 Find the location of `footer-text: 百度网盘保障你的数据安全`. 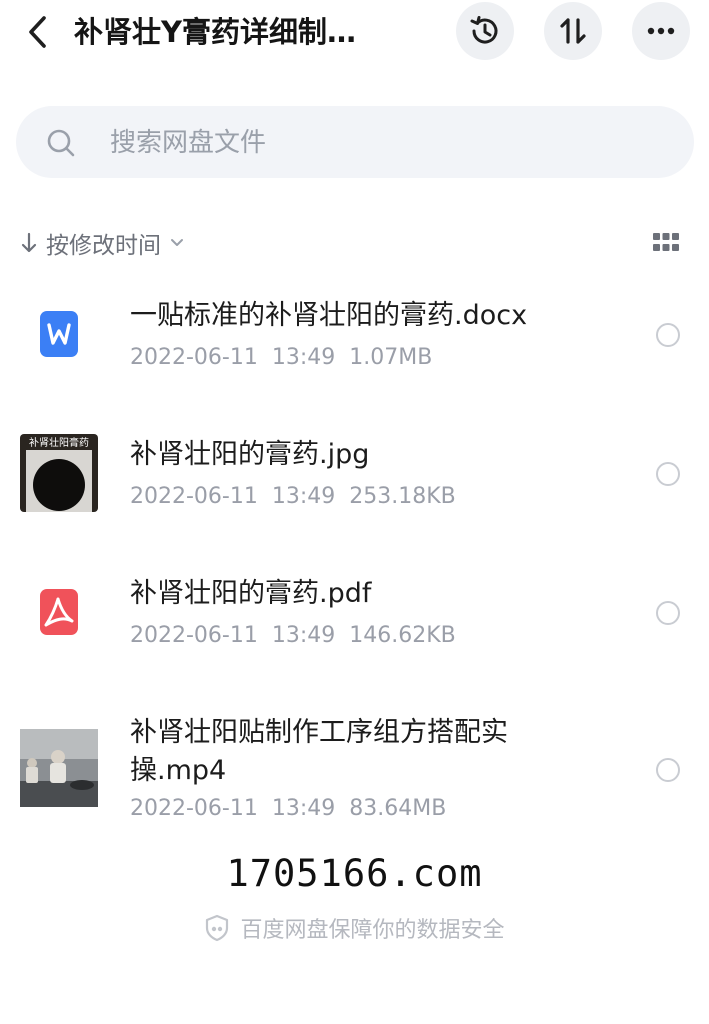

footer-text: 百度网盘保障你的数据安全 is located at coordinates (372, 930).